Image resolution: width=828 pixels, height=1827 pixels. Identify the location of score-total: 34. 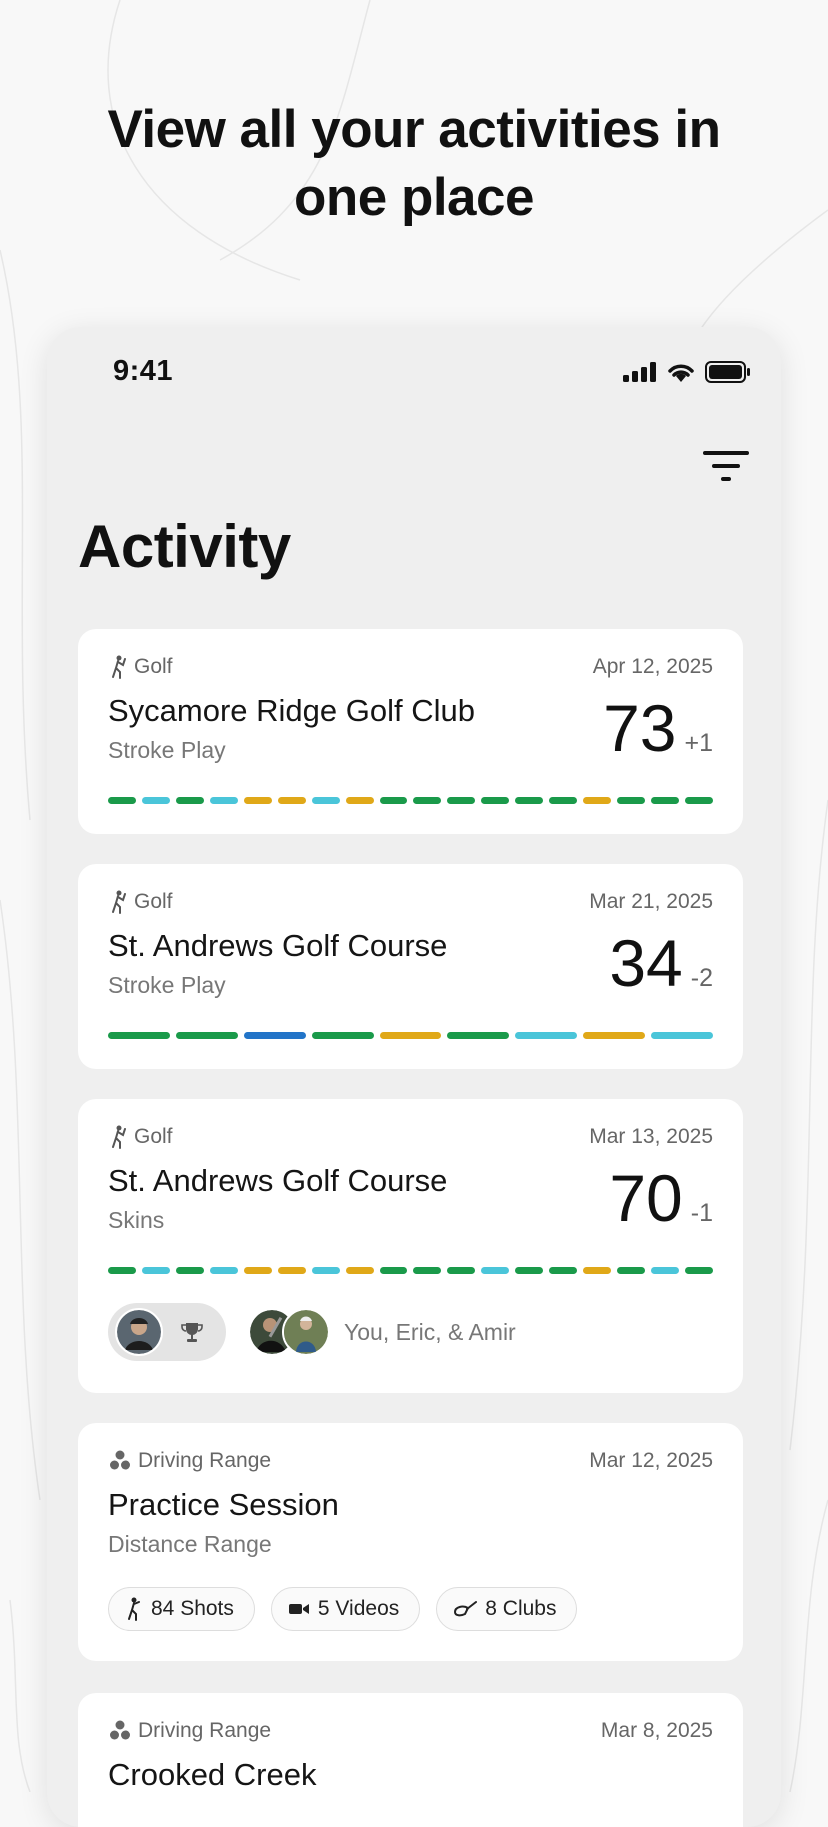
(646, 963).